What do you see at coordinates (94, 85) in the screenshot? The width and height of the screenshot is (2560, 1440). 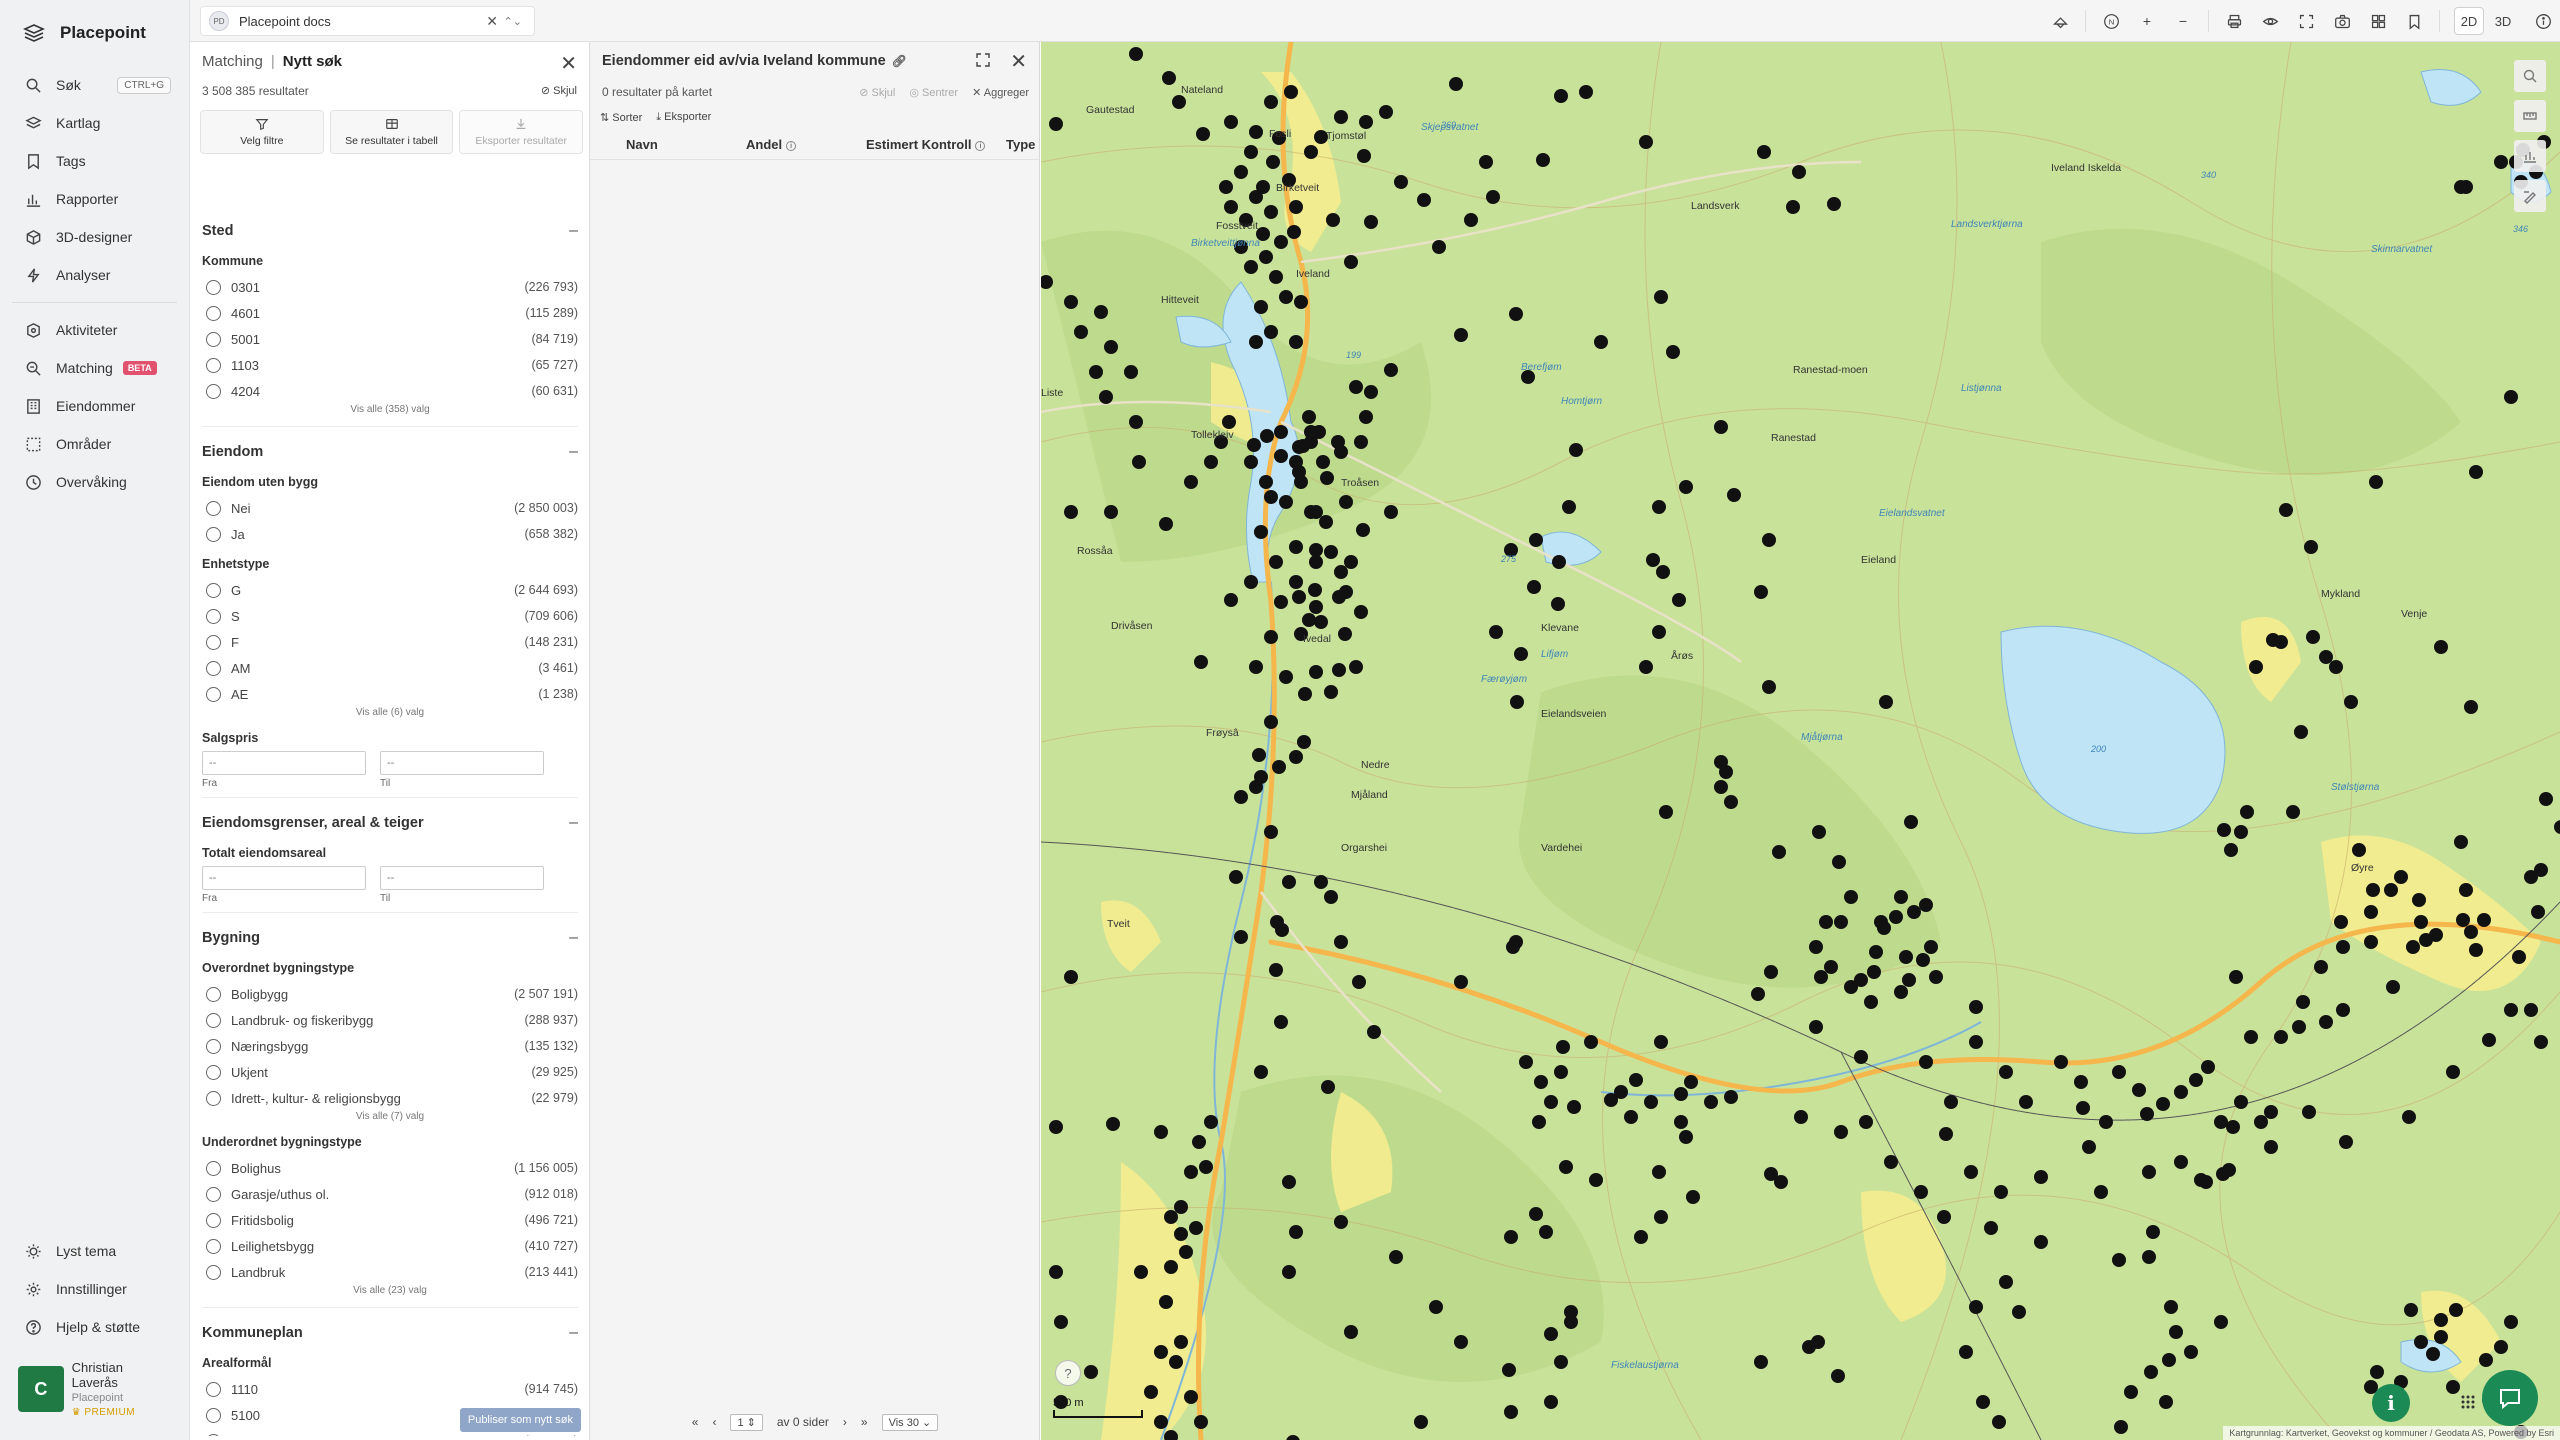 I see `sidebar-item-søk: Søk CTRL+G` at bounding box center [94, 85].